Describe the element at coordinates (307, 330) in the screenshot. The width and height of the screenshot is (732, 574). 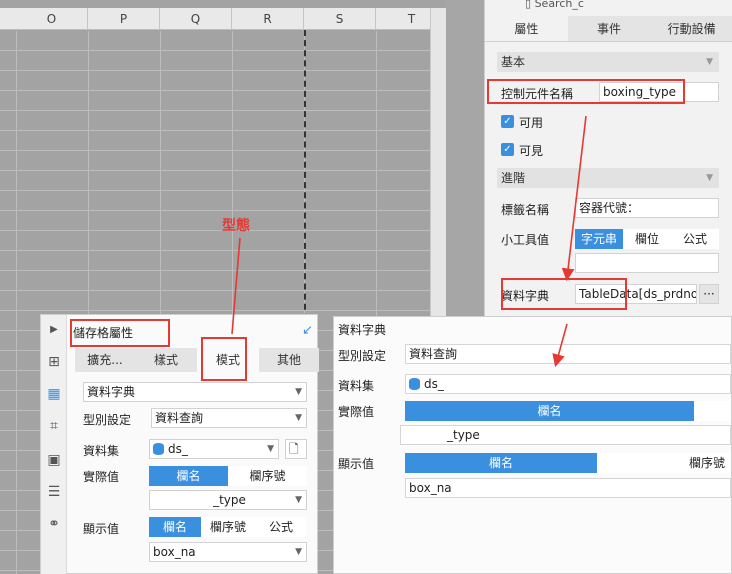
I see `pin-icon: ↙` at that location.